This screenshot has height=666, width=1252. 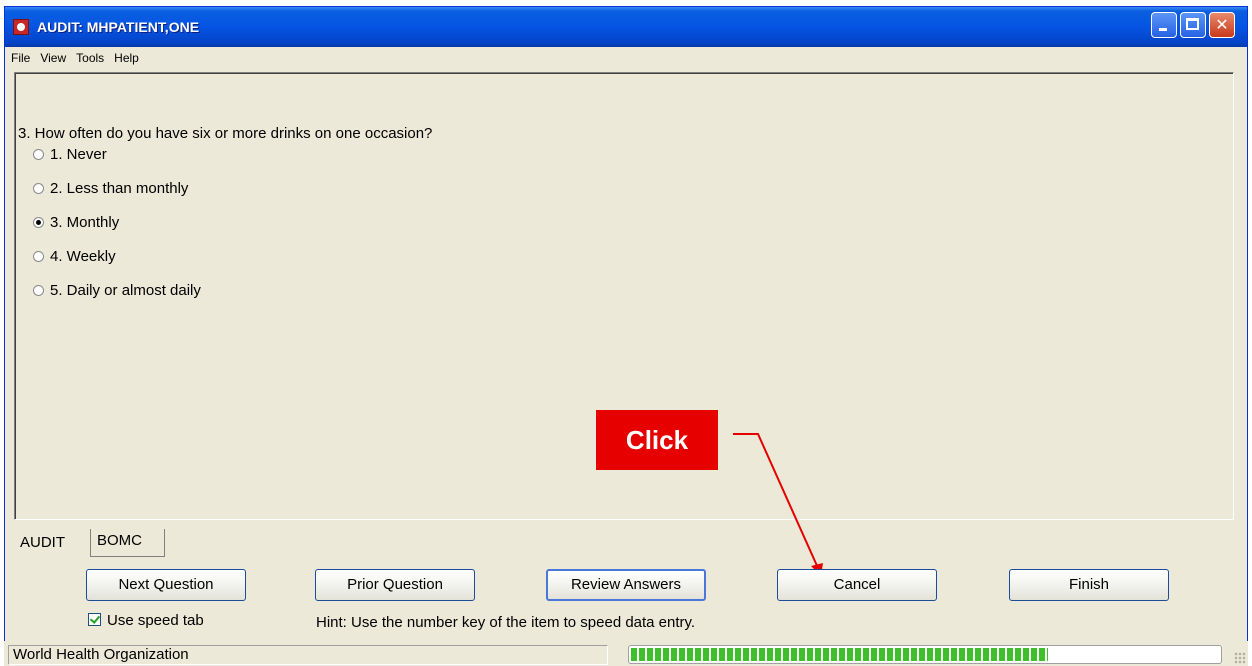 I want to click on finish-button: Finish, so click(x=1089, y=585).